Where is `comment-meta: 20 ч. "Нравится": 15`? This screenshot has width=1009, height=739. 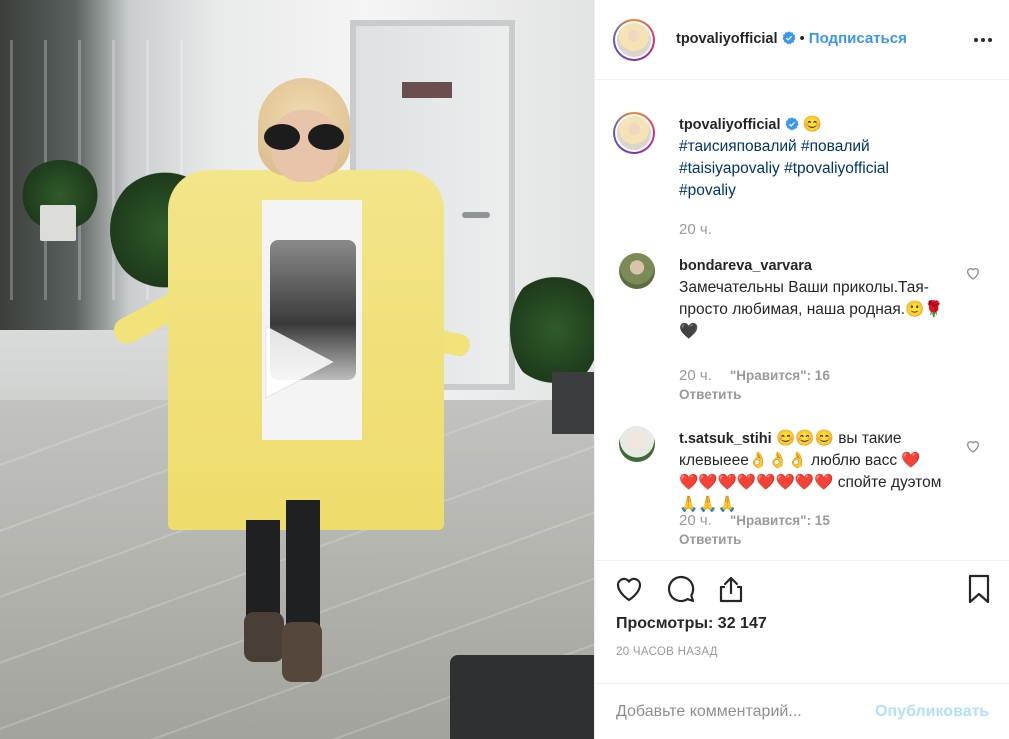 comment-meta: 20 ч. "Нравится": 15 is located at coordinates (754, 520).